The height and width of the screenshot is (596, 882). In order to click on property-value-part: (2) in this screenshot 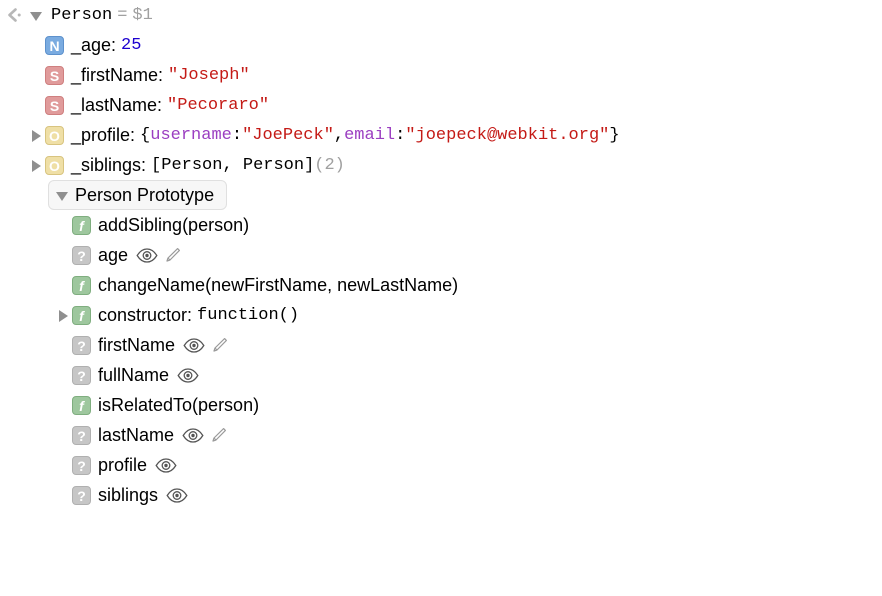, I will do `click(329, 165)`.